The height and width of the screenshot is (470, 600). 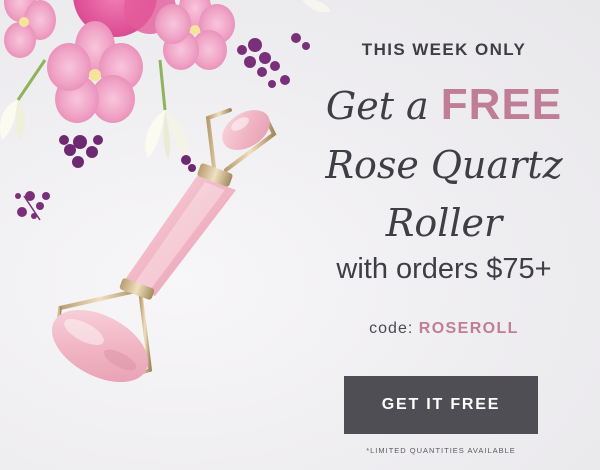 I want to click on order-threshold-text: with orders $75+, so click(x=444, y=269).